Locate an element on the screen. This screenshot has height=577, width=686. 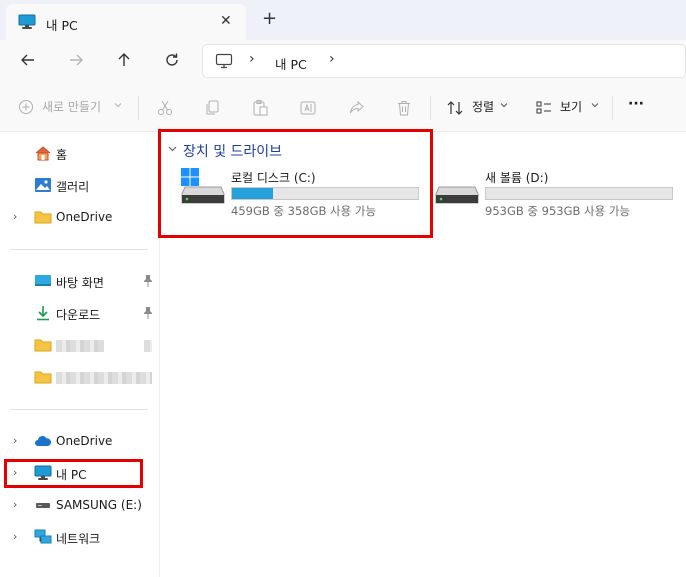
sort-button: 정렬 is located at coordinates (483, 106).